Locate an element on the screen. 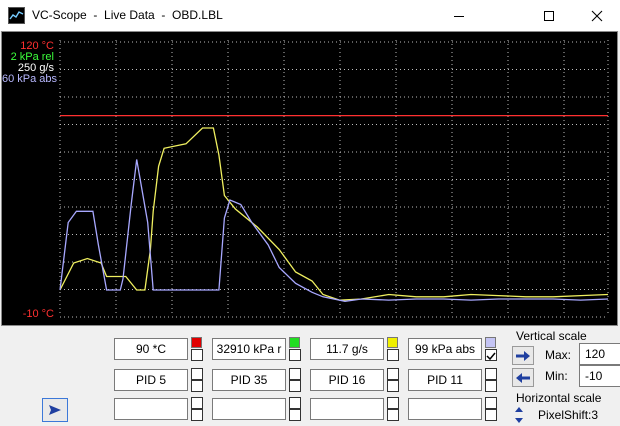 The image size is (620, 426). min-input: -10 is located at coordinates (599, 376).